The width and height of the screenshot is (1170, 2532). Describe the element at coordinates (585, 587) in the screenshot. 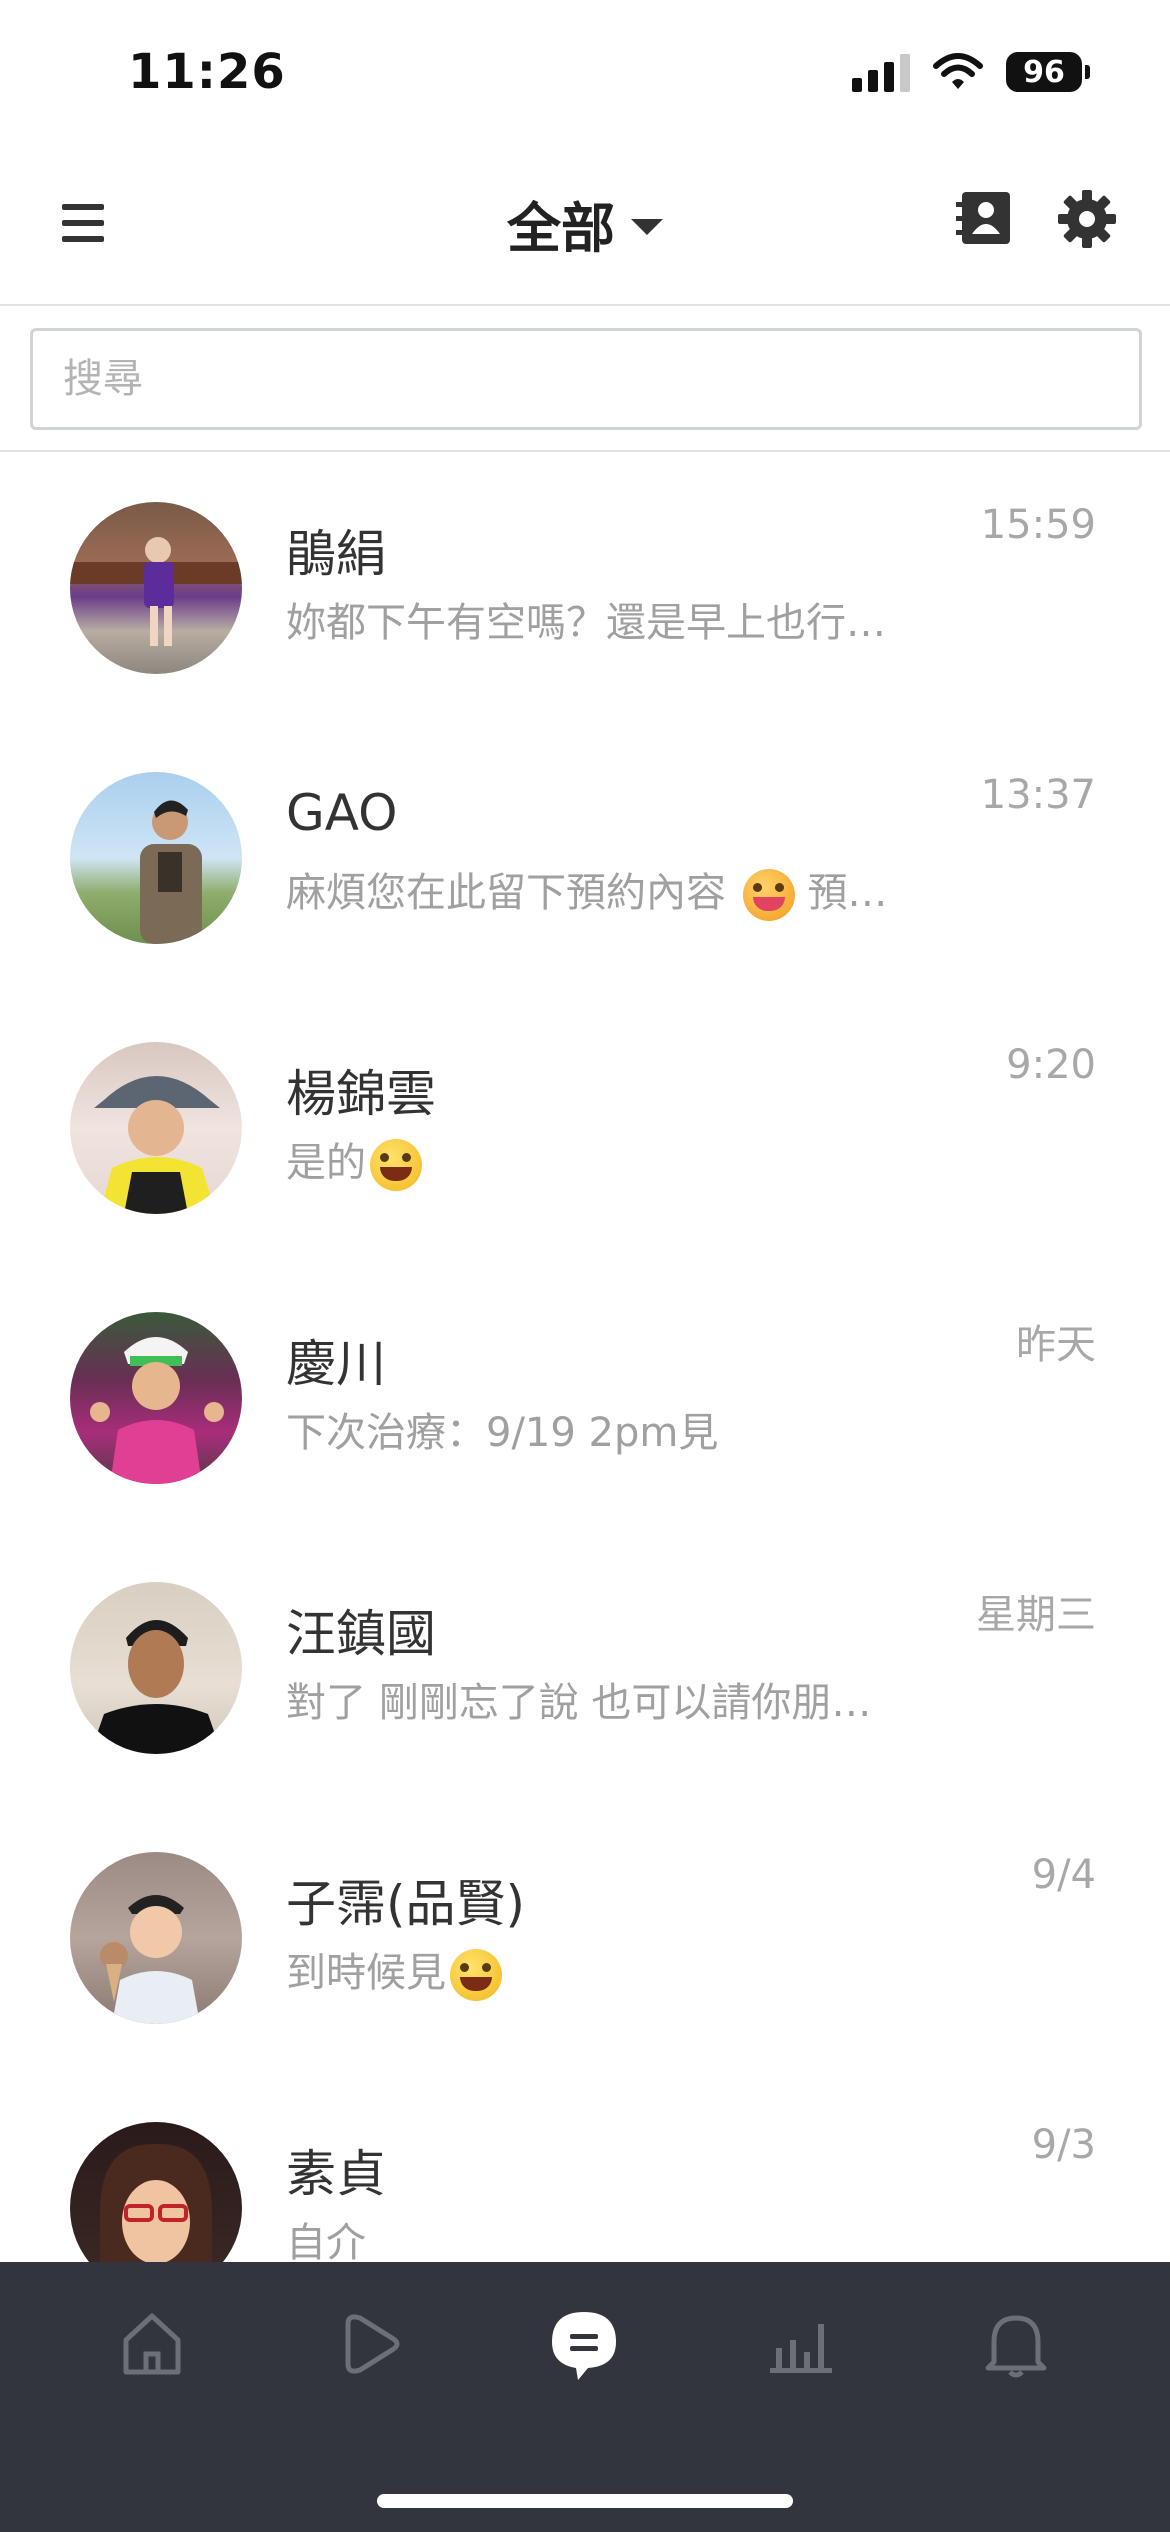

I see `chat-item: 鵑絹 妳都下午有空嗎？還是早上也行… 15:59` at that location.